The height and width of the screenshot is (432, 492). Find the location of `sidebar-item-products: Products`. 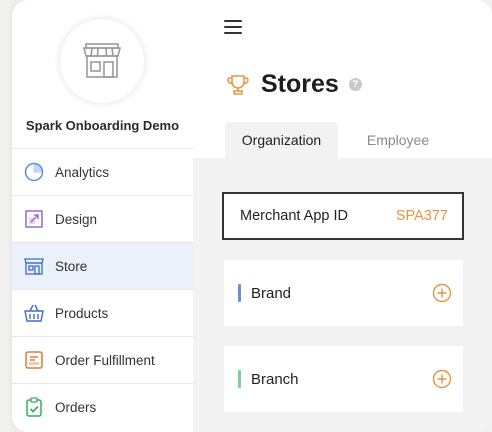

sidebar-item-products: Products is located at coordinates (102, 312).